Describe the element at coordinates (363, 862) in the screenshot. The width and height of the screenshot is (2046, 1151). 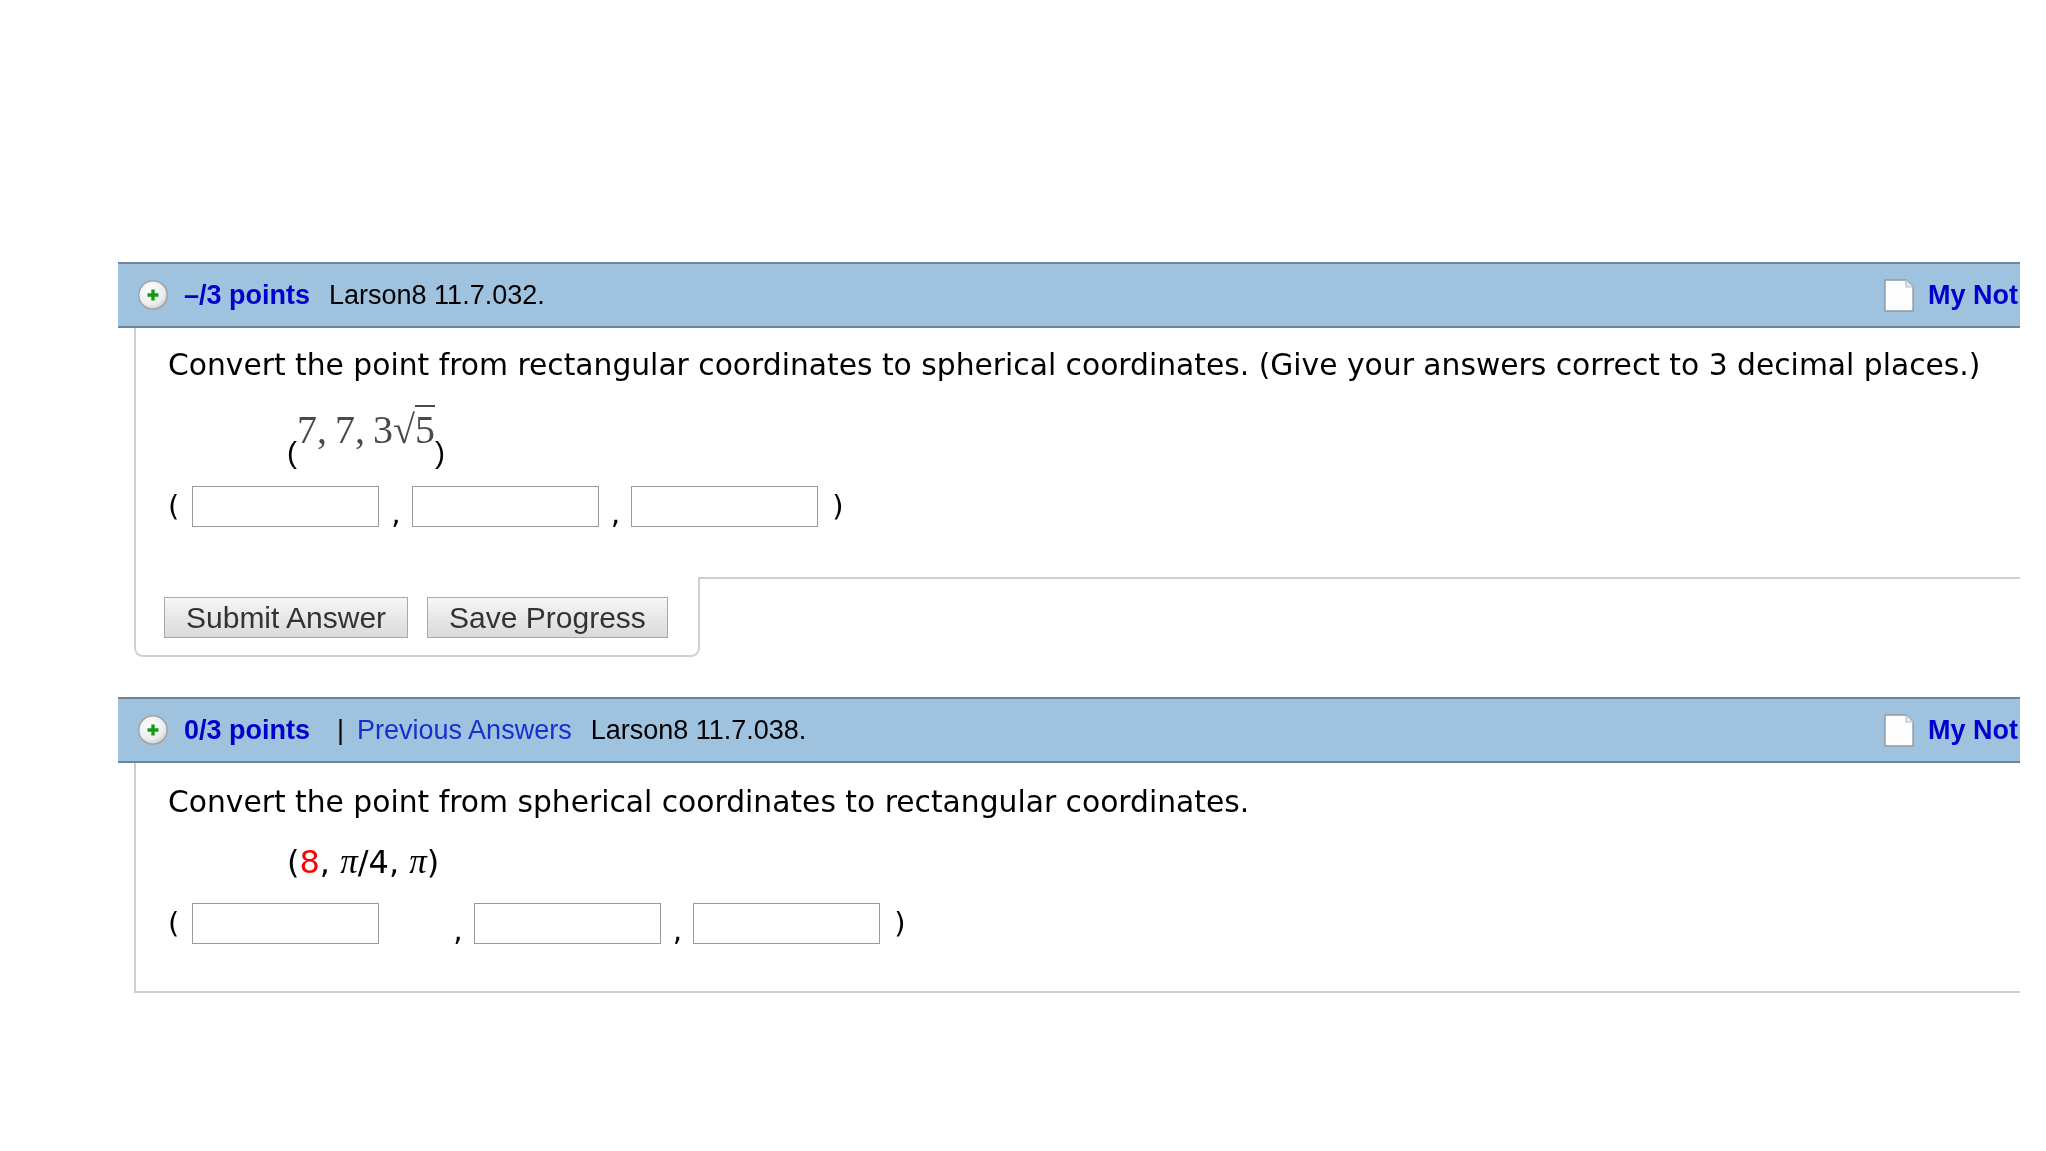
I see `point-expression: (8, π/4, π)` at that location.